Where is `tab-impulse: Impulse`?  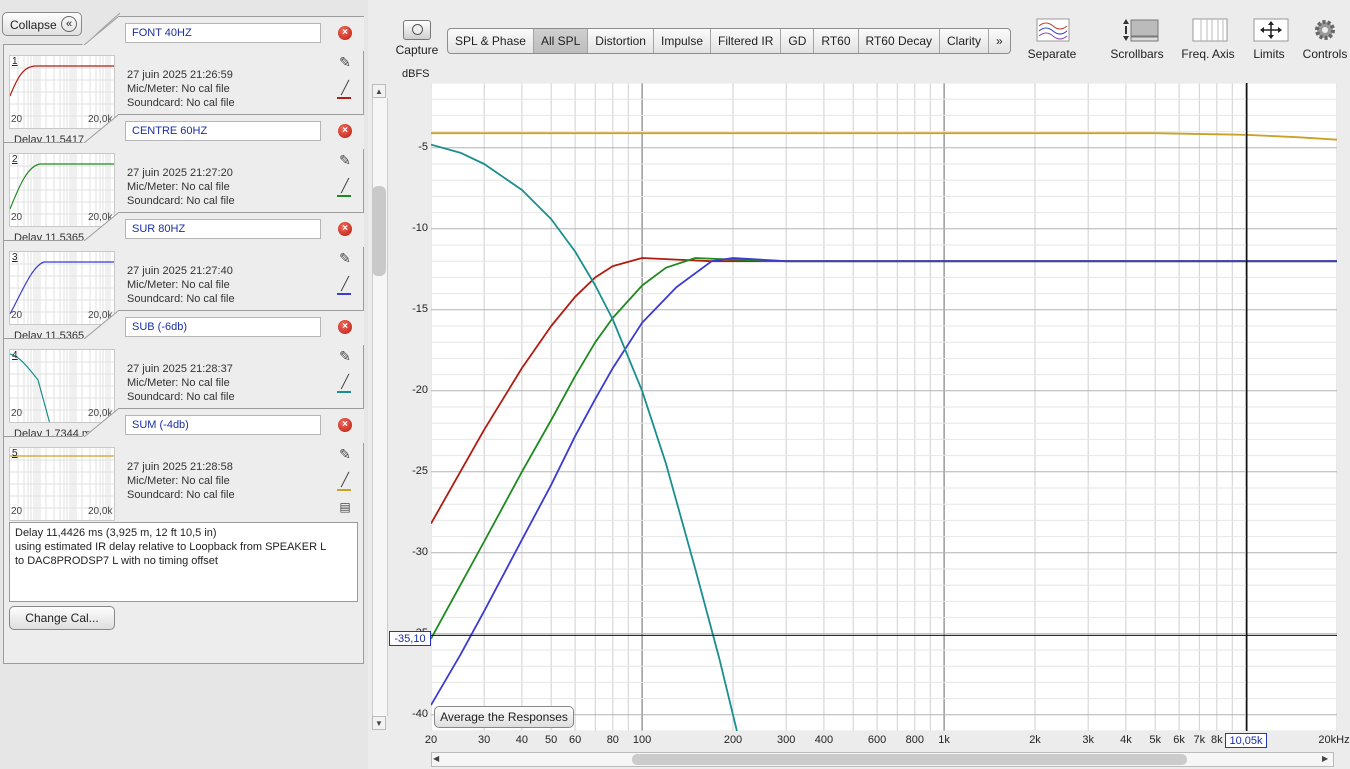
tab-impulse: Impulse is located at coordinates (683, 41).